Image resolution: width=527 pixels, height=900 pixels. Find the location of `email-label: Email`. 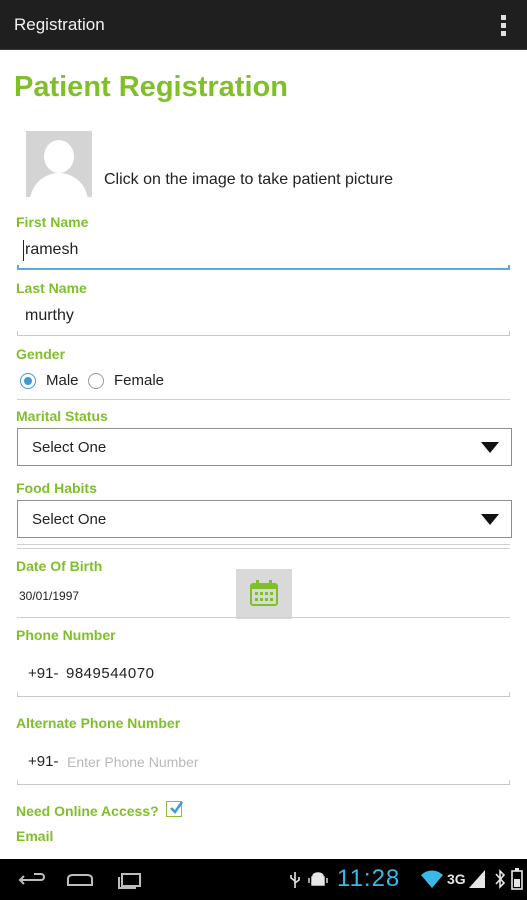

email-label: Email is located at coordinates (35, 836).